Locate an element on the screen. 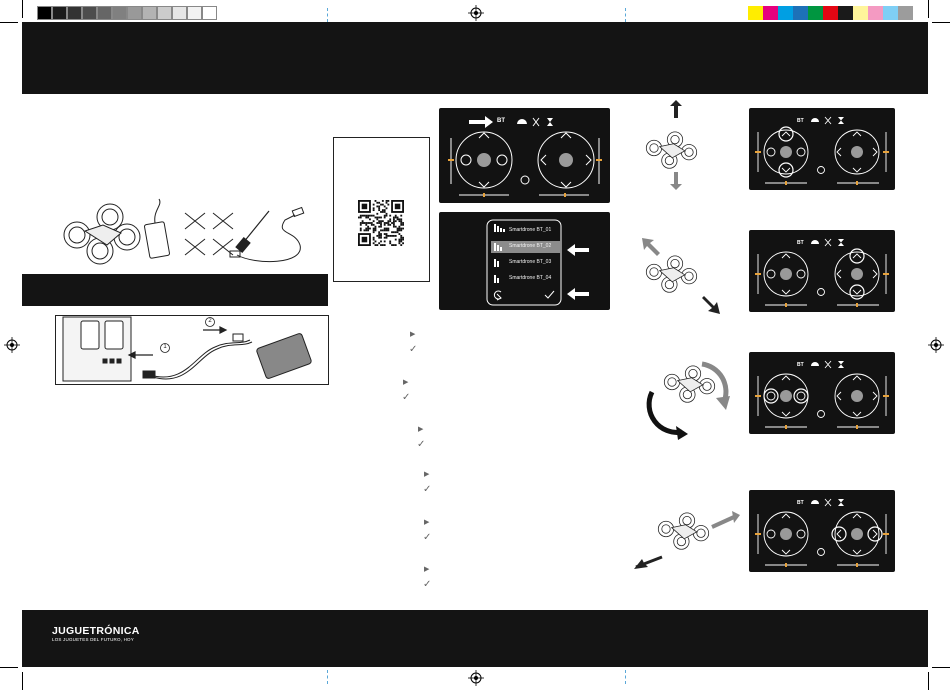  color-calibration-bar is located at coordinates (830, 13).